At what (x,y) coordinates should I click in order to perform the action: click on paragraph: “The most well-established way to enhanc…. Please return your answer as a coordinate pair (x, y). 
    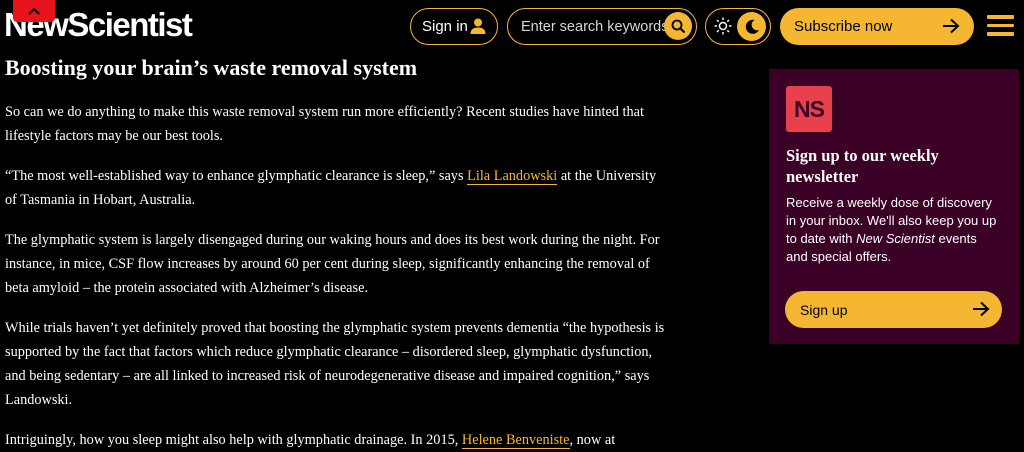
    Looking at the image, I should click on (331, 188).